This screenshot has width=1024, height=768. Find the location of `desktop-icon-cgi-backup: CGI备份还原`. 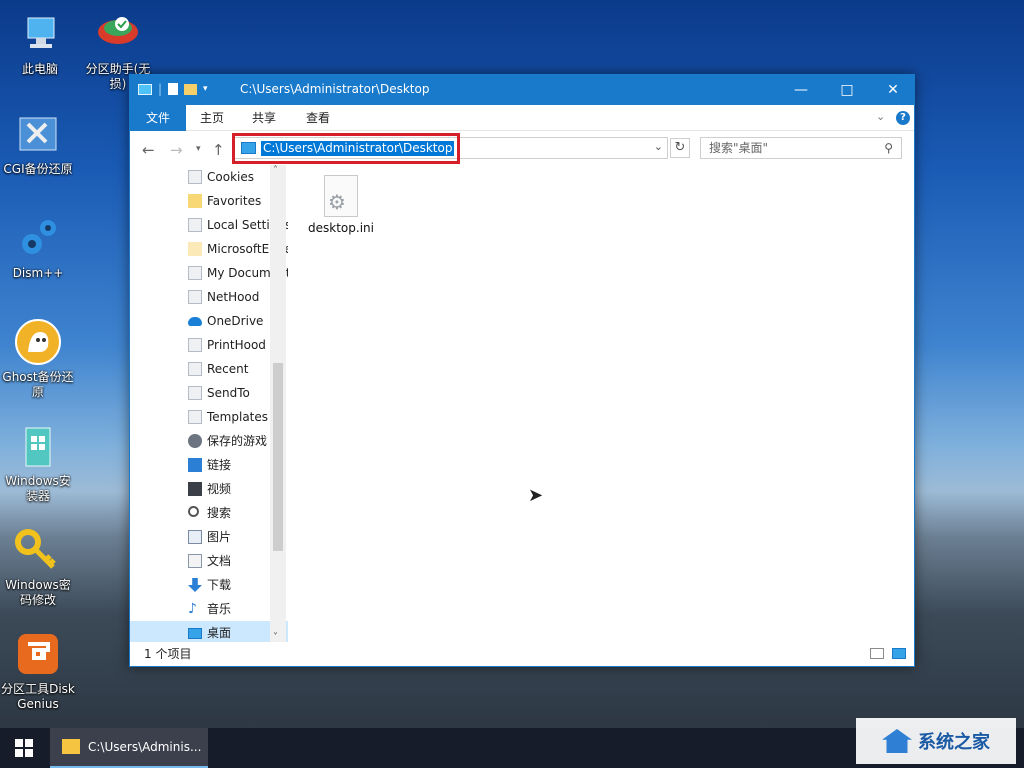

desktop-icon-cgi-backup: CGI备份还原 is located at coordinates (38, 143).